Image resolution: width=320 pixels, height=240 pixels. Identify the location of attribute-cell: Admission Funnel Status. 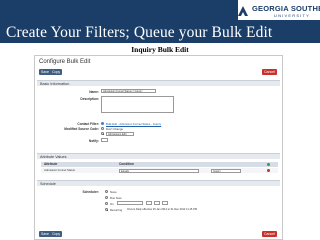
(59, 170).